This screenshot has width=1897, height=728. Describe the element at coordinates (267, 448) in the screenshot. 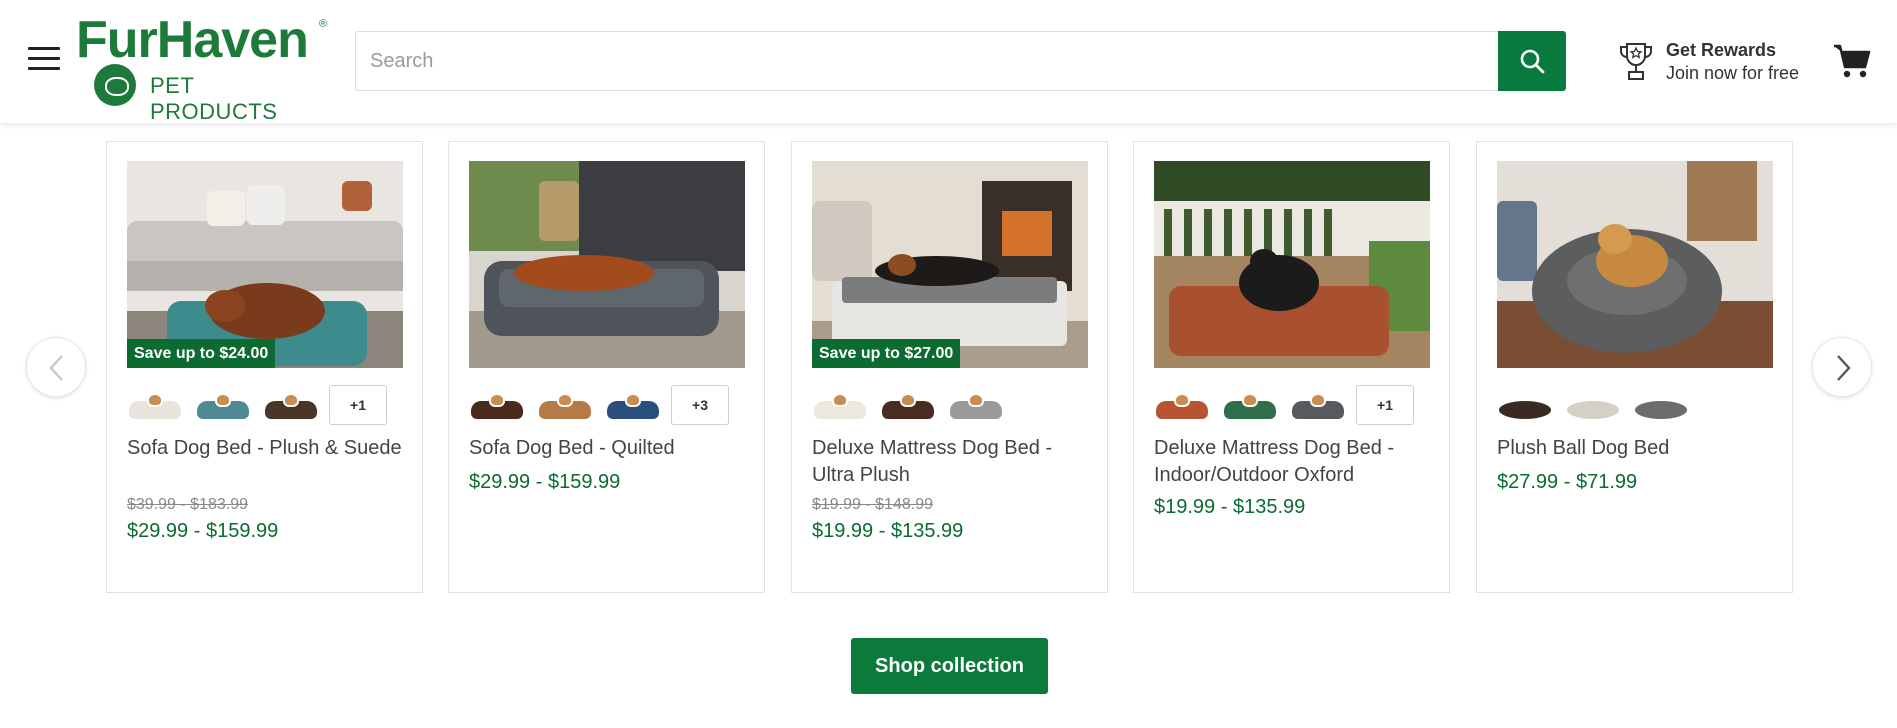

I see `product-title: Sofa Dog Bed - Plush & Suede` at that location.